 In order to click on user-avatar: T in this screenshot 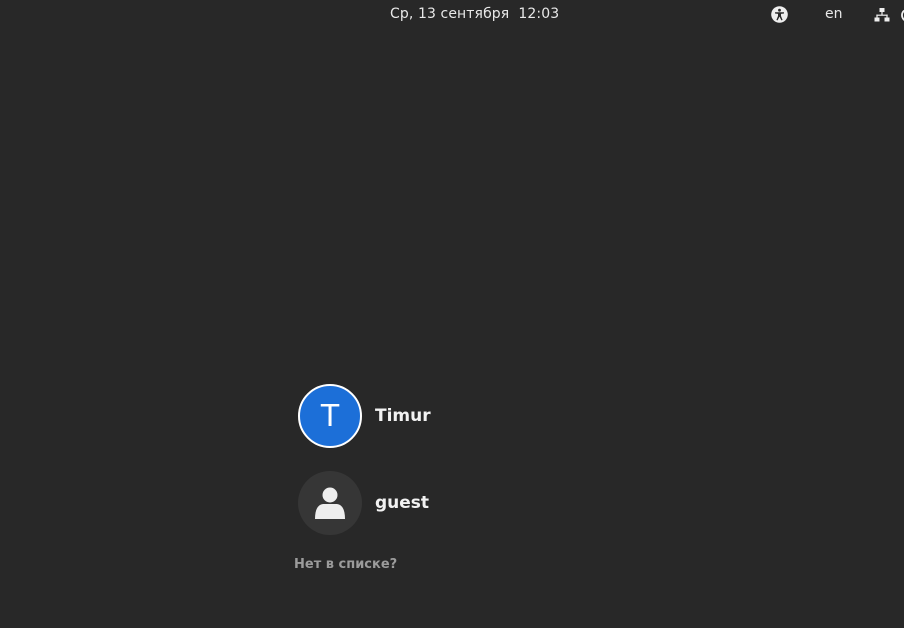, I will do `click(330, 416)`.